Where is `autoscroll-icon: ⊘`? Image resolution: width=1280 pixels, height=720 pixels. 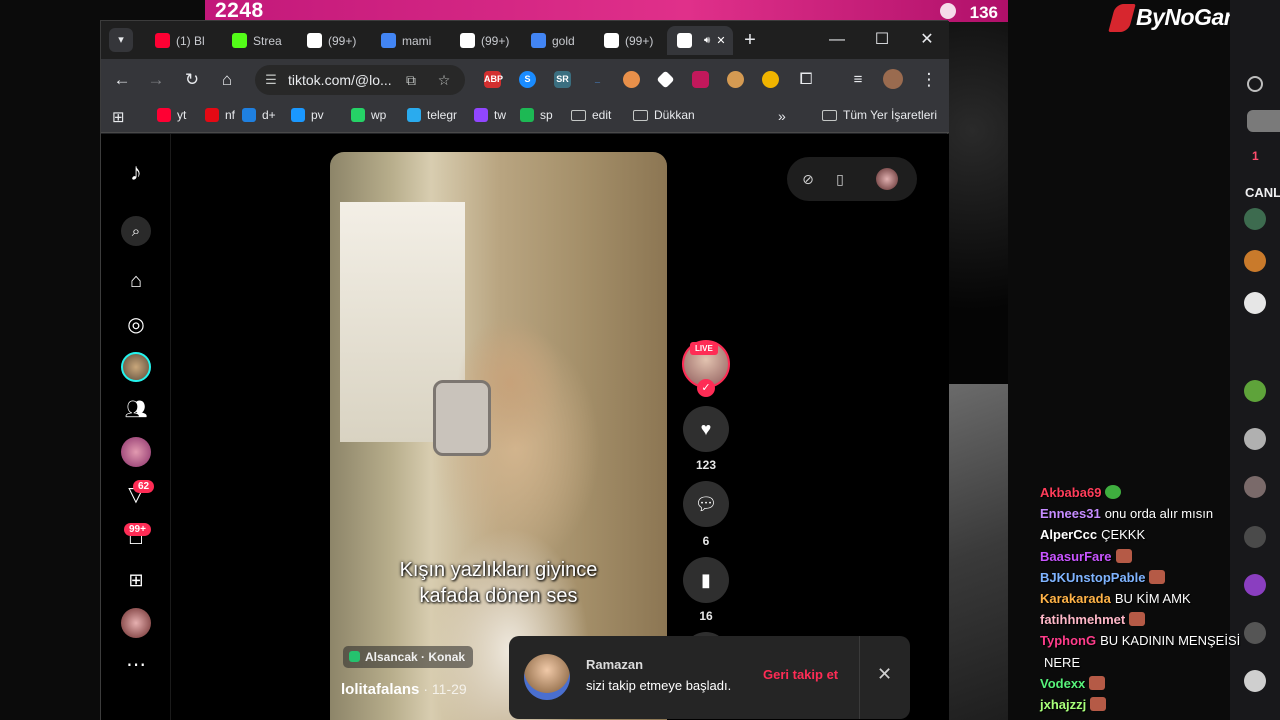
autoscroll-icon: ⊘ is located at coordinates (808, 179).